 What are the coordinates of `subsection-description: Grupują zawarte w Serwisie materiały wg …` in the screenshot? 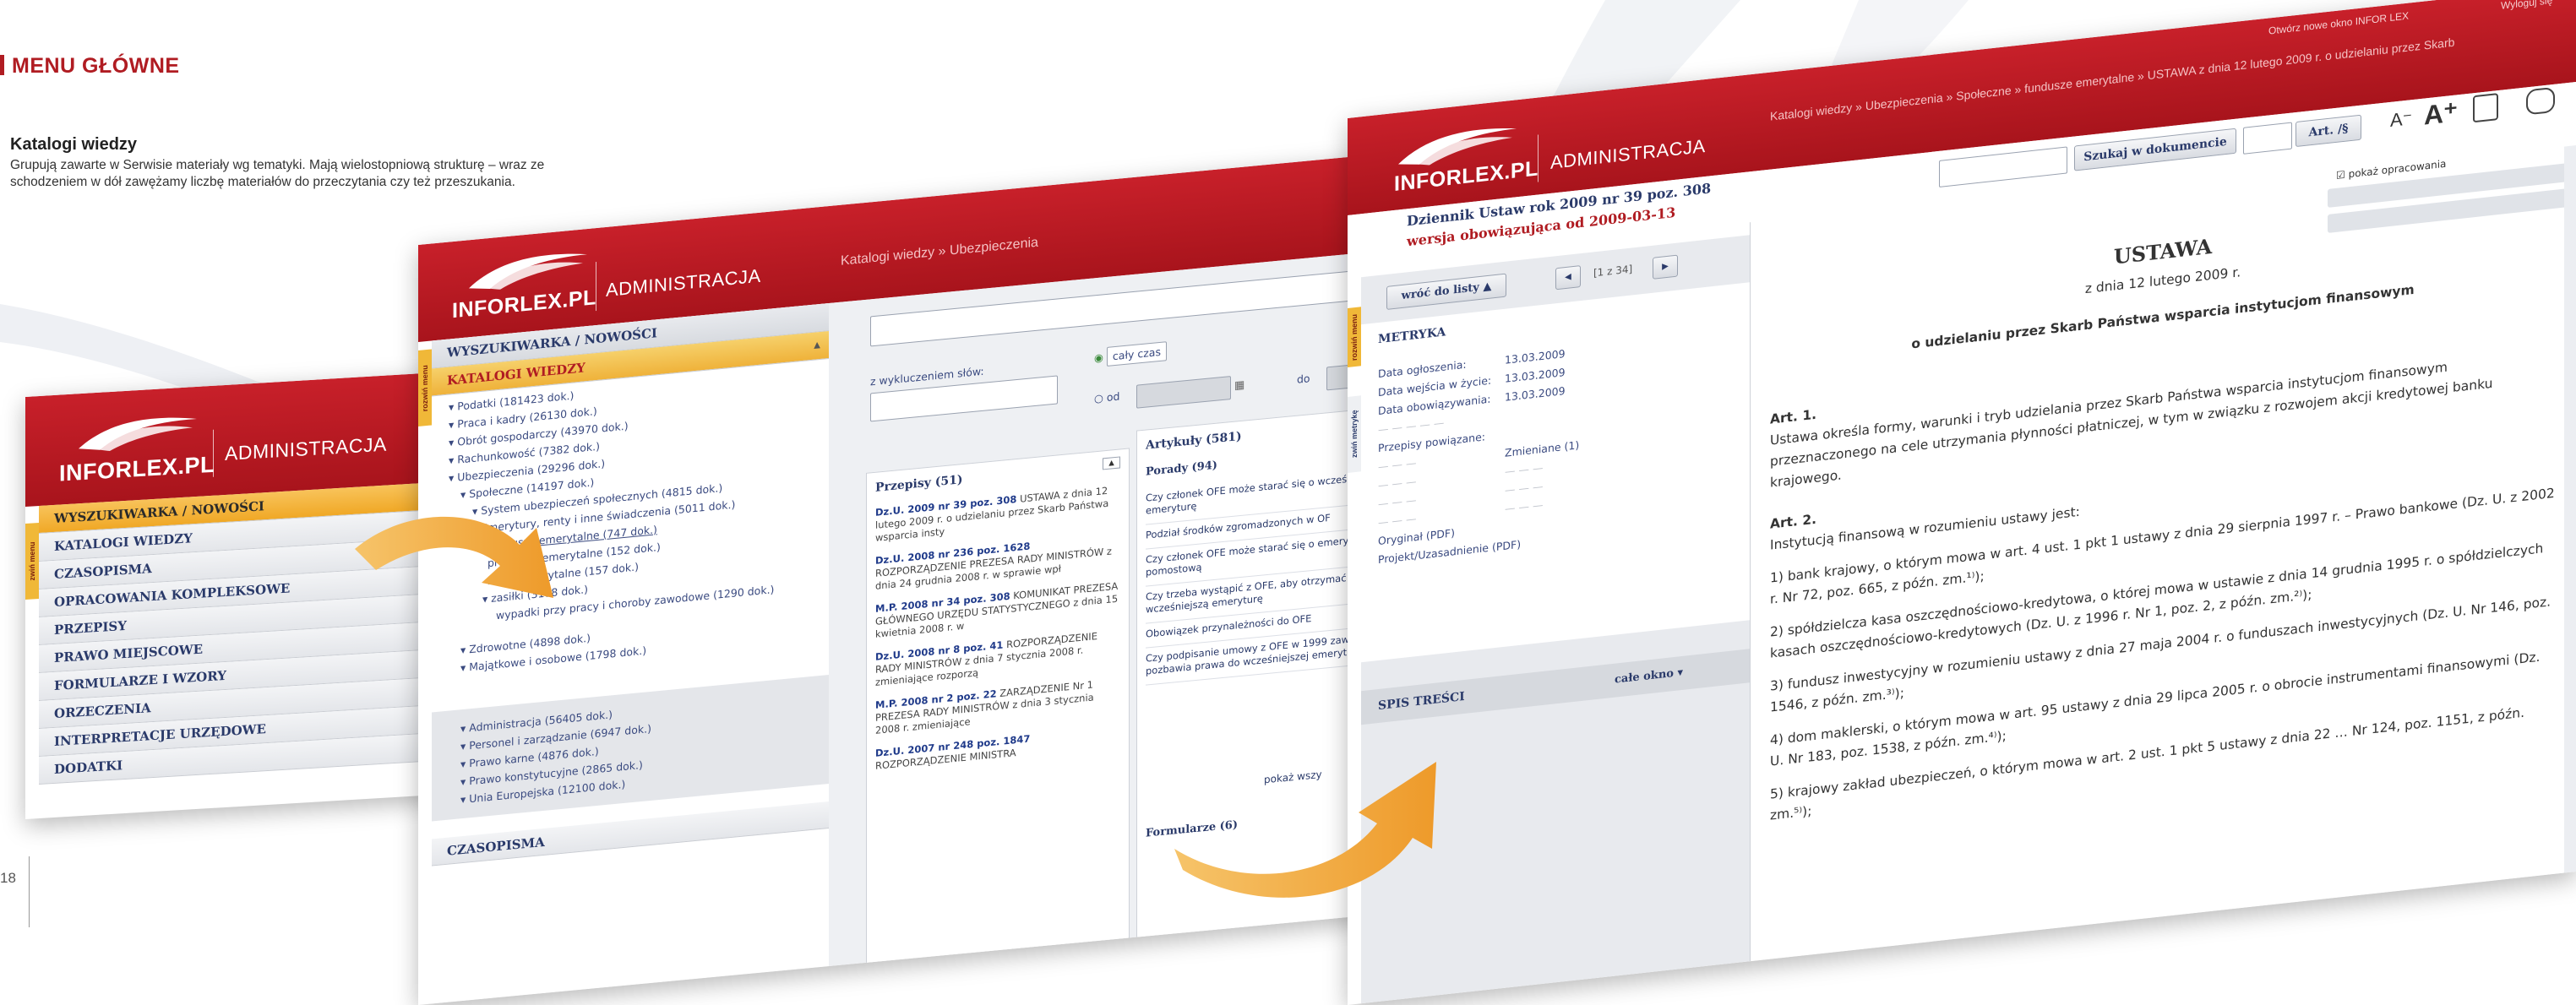 It's located at (277, 173).